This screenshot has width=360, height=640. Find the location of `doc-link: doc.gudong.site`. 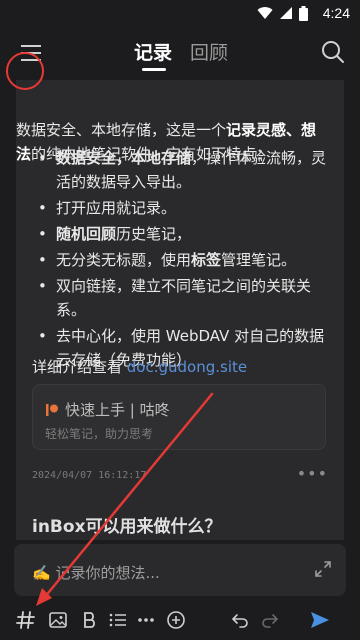

doc-link: doc.gudong.site is located at coordinates (187, 367).